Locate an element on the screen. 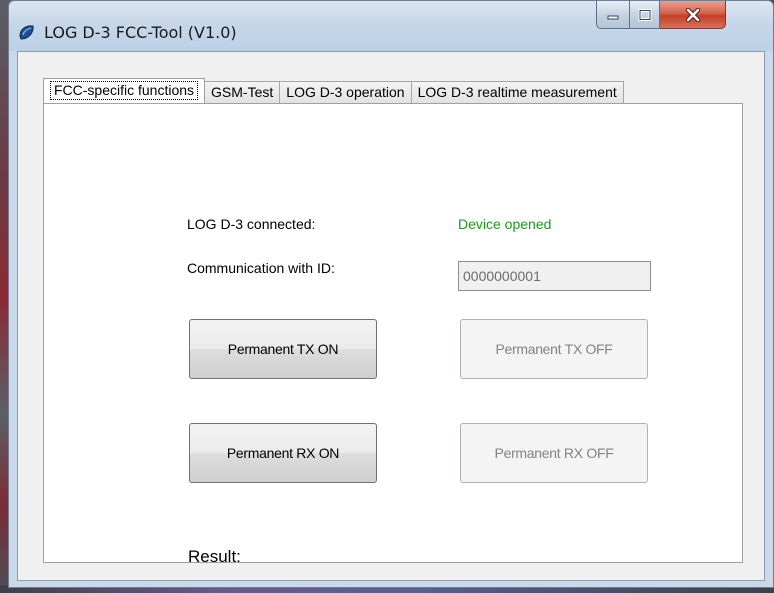 The image size is (774, 593). permanent-rx-on-button: Permanent RX ON is located at coordinates (283, 453).